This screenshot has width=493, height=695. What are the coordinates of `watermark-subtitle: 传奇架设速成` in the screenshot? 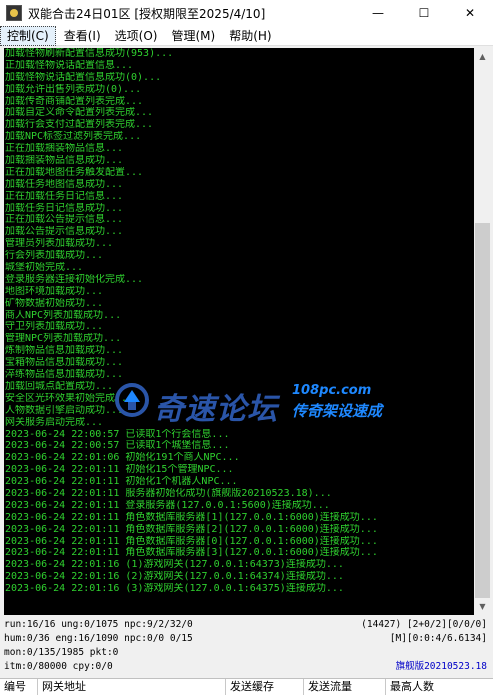 It's located at (337, 411).